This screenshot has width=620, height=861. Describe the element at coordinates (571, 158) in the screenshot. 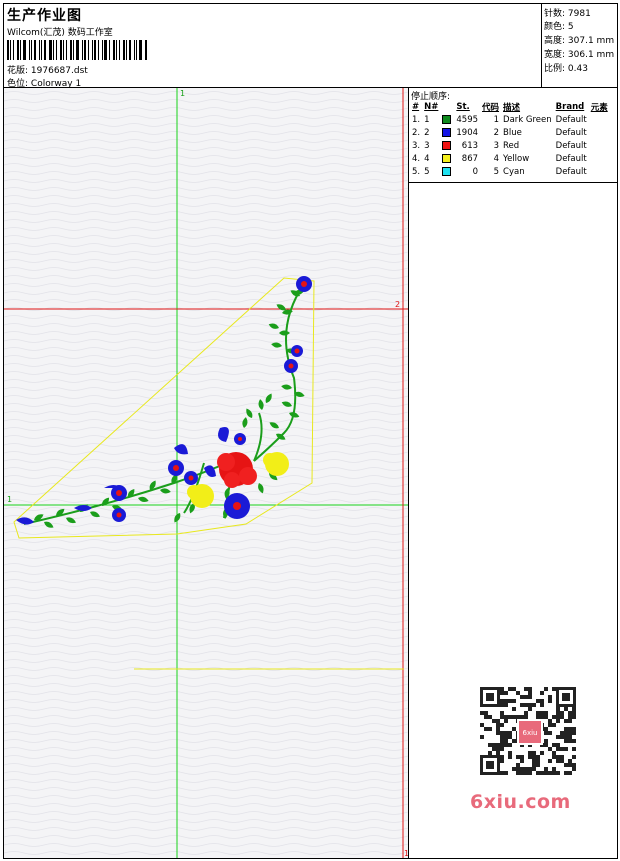

I see `row-brand: Default` at that location.